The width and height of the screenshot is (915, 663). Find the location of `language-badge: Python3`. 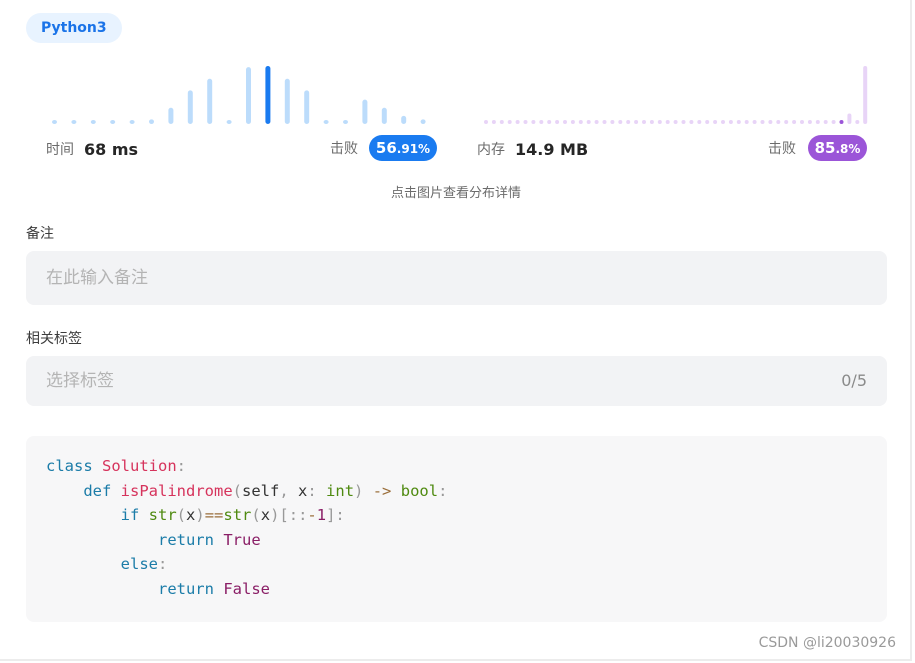

language-badge: Python3 is located at coordinates (74, 28).